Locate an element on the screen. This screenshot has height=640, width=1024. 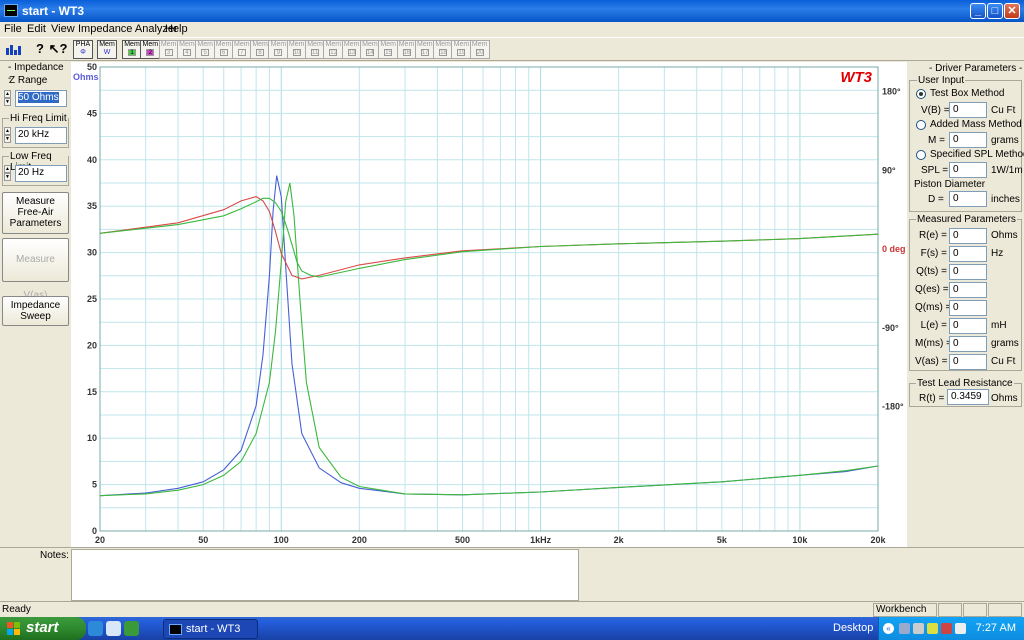
mem-15-button: Mem 15 is located at coordinates (388, 49).